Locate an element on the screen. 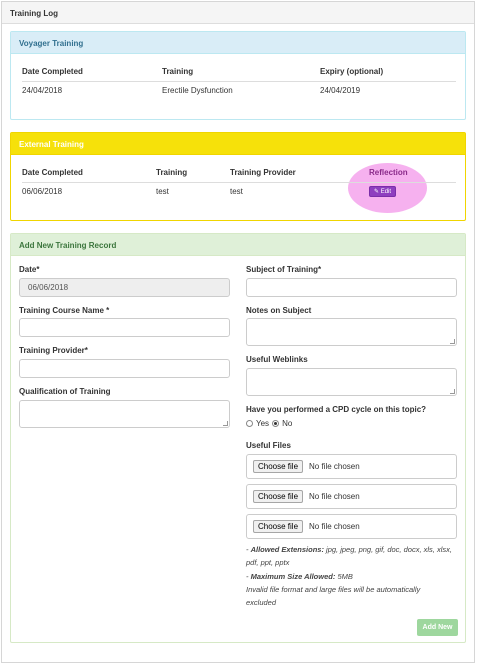  weblinks-textarea is located at coordinates (351, 382).